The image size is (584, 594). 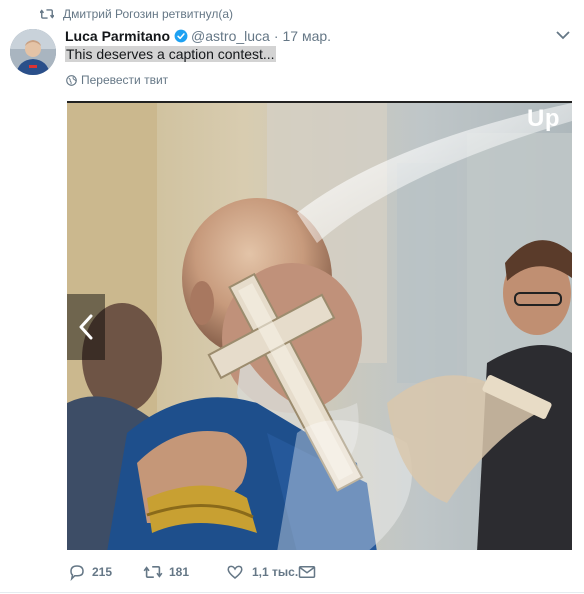 I want to click on tweet-date: 17 мар., so click(x=307, y=36).